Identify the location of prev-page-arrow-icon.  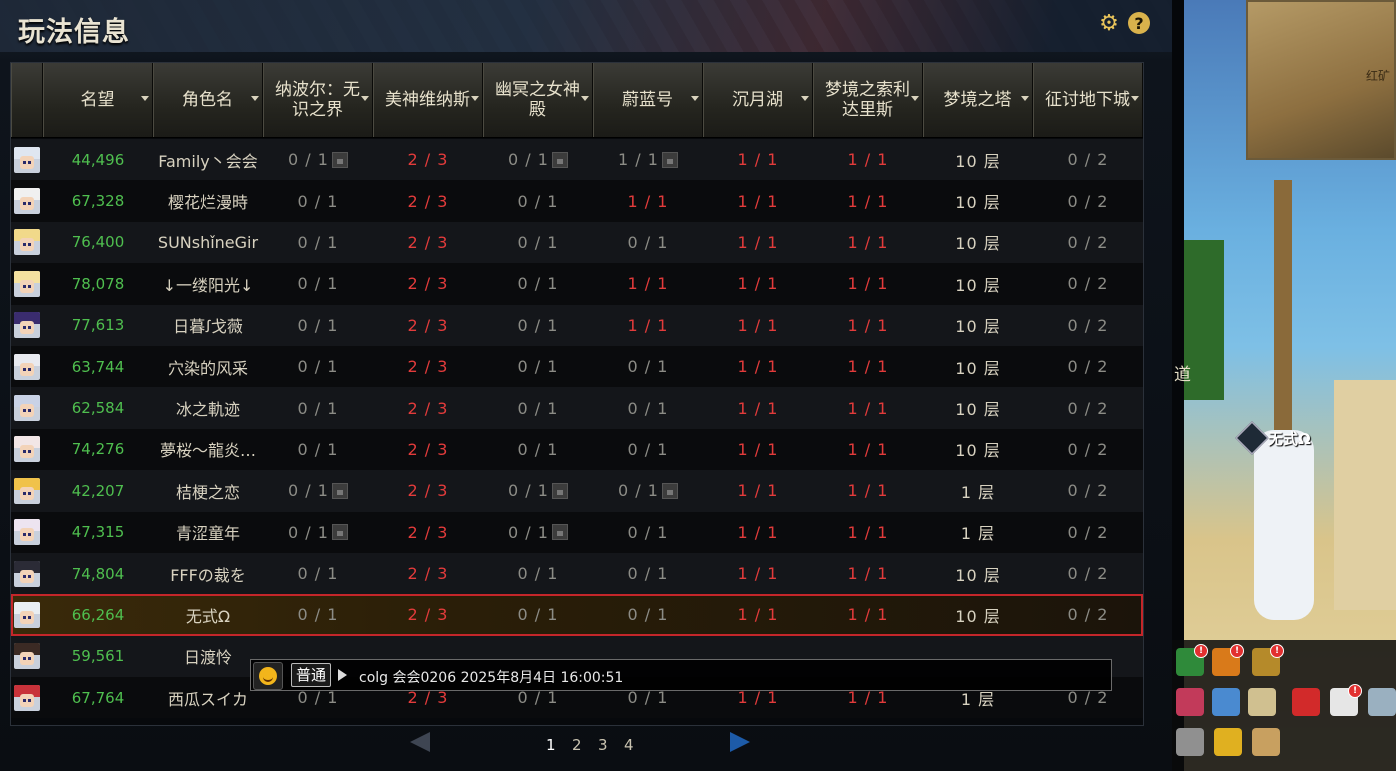
(420, 742).